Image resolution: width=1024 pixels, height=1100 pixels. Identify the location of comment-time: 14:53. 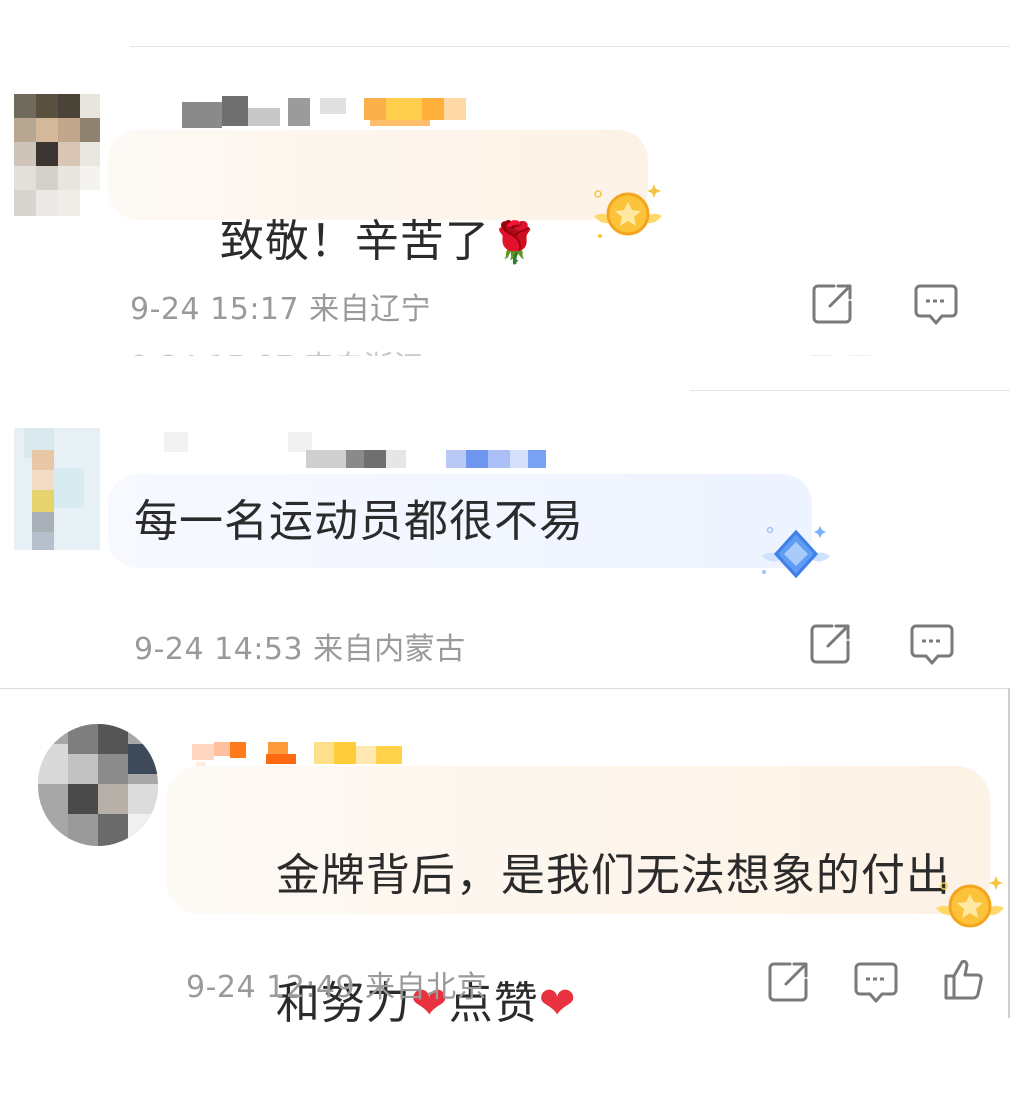
(259, 649).